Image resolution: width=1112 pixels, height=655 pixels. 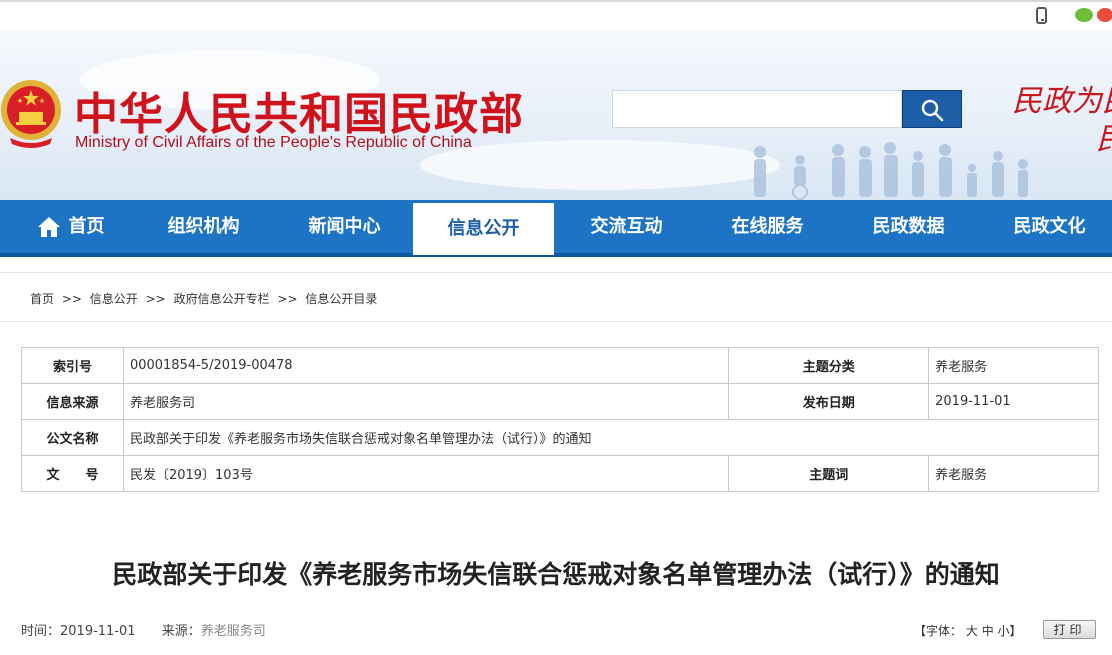 What do you see at coordinates (41, 631) in the screenshot?
I see `time-label: 时间：` at bounding box center [41, 631].